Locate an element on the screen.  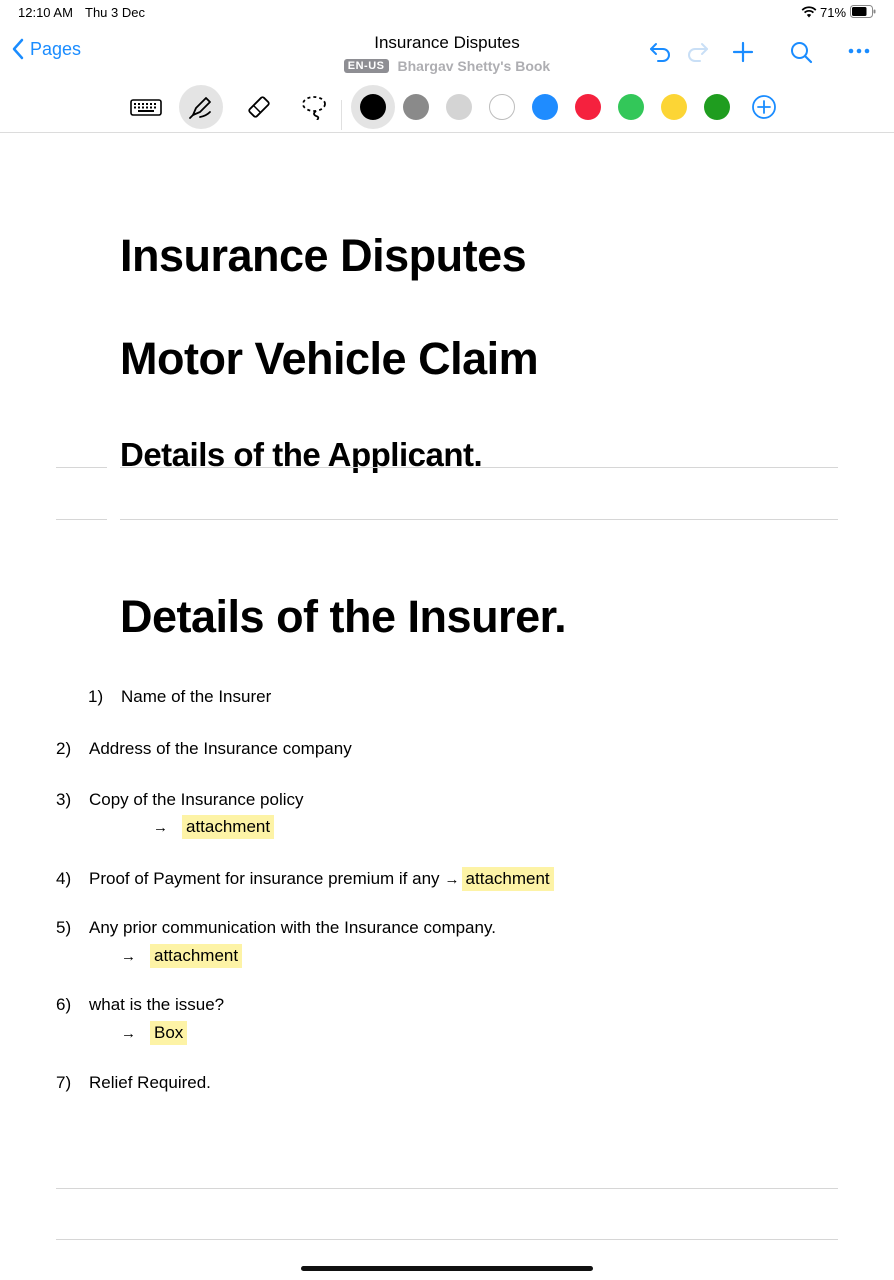
battery-icon is located at coordinates (863, 11).